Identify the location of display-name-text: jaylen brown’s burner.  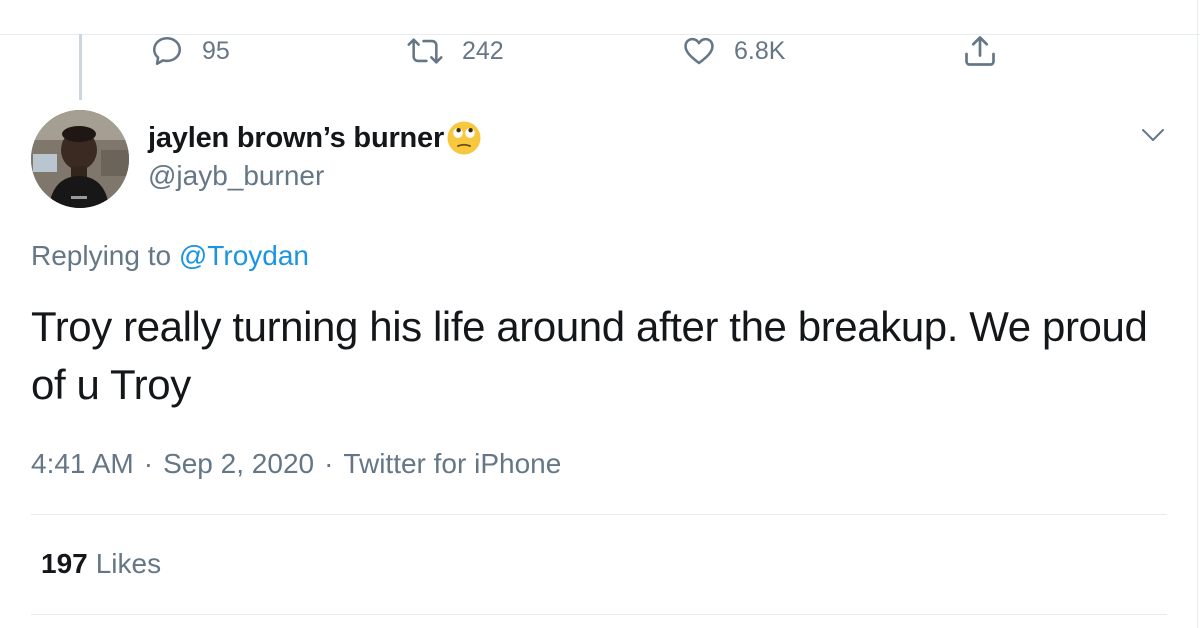
(296, 137).